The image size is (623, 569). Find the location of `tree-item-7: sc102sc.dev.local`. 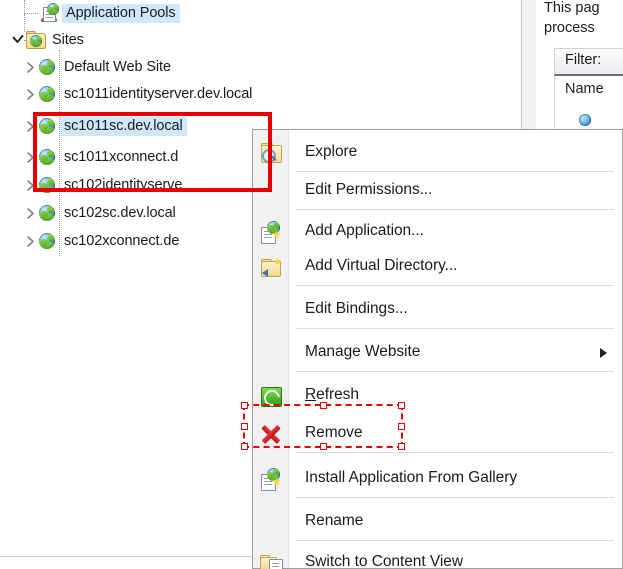

tree-item-7: sc102sc.dev.local is located at coordinates (90, 213).